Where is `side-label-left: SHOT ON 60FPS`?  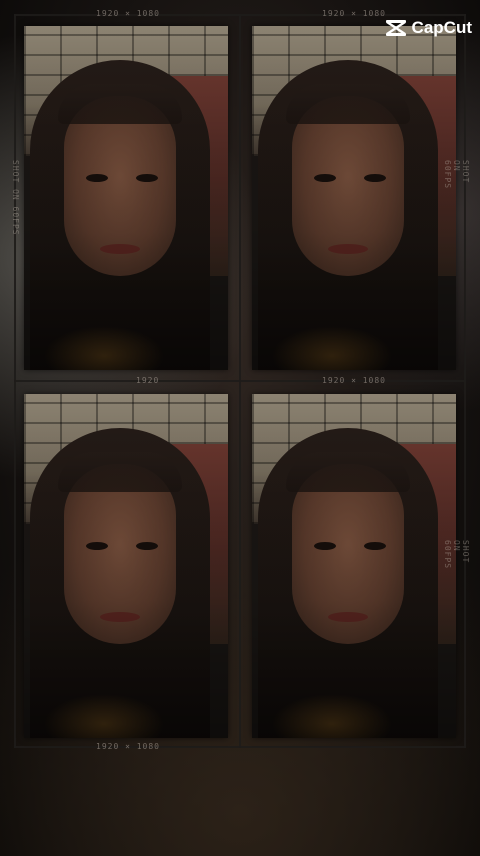
side-label-left: SHOT ON 60FPS is located at coordinates (15, 198).